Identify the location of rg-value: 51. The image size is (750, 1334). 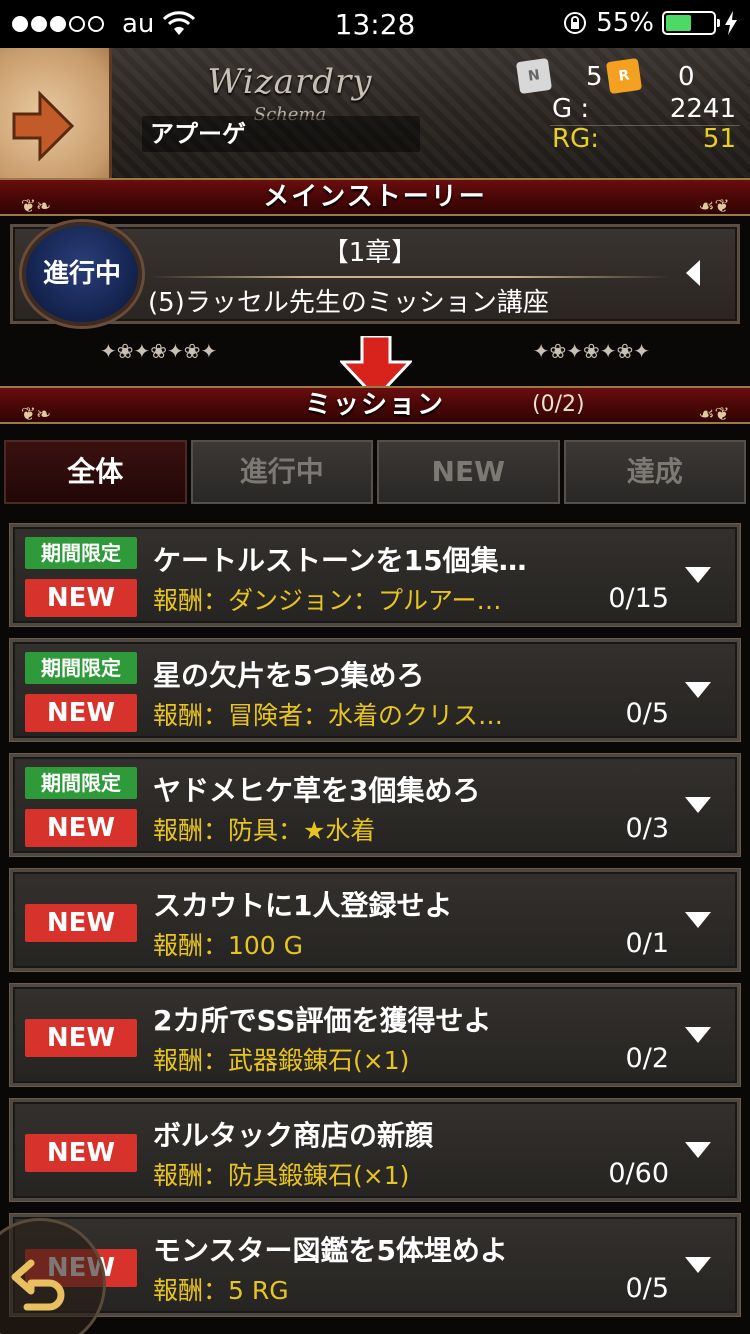
(719, 139).